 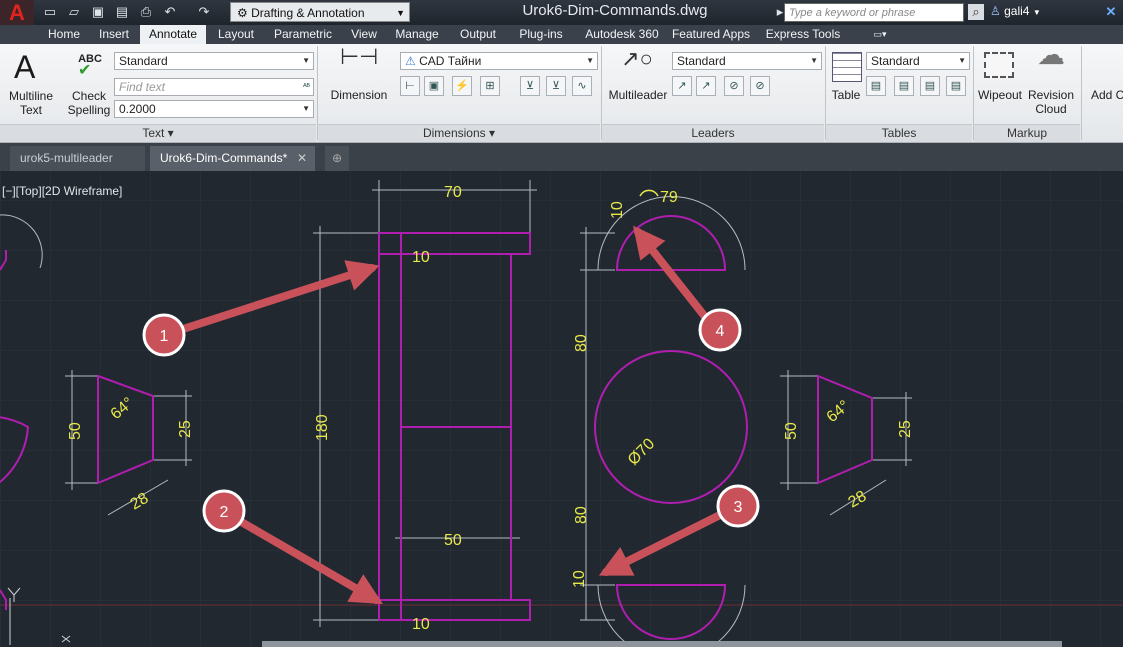 I want to click on multileader-button: Multileader, so click(x=638, y=95).